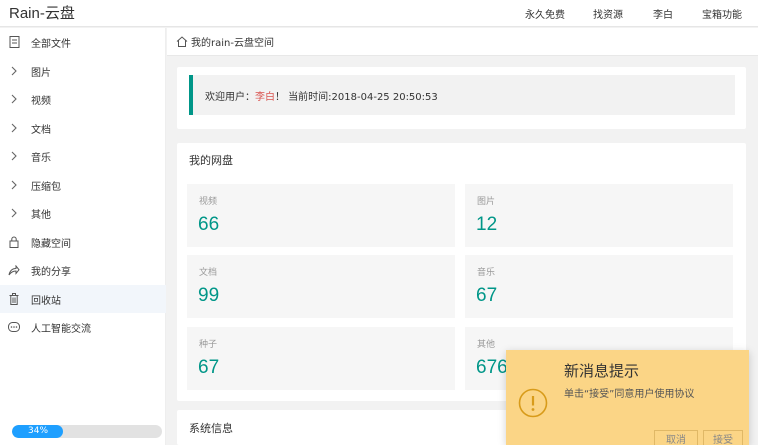  I want to click on app-logo: Rain-云盘, so click(42, 12).